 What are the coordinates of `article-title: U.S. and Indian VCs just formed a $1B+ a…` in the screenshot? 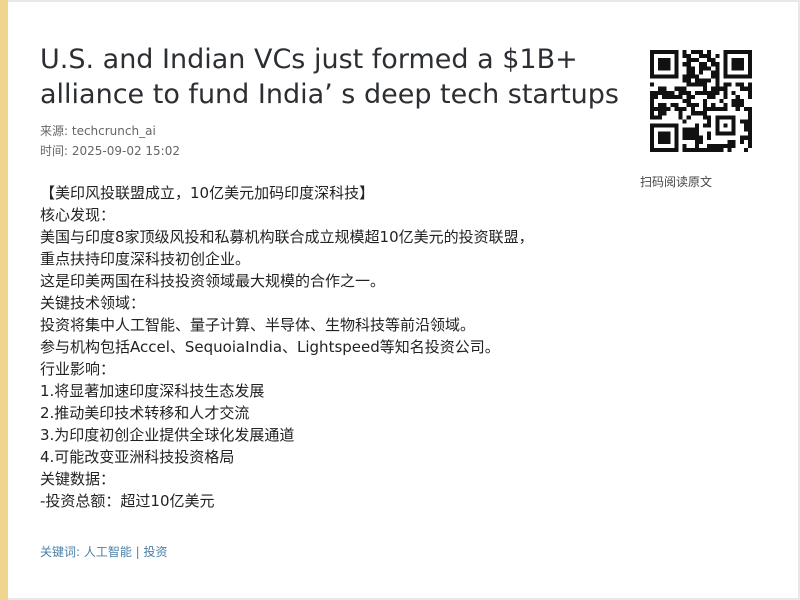 It's located at (329, 77).